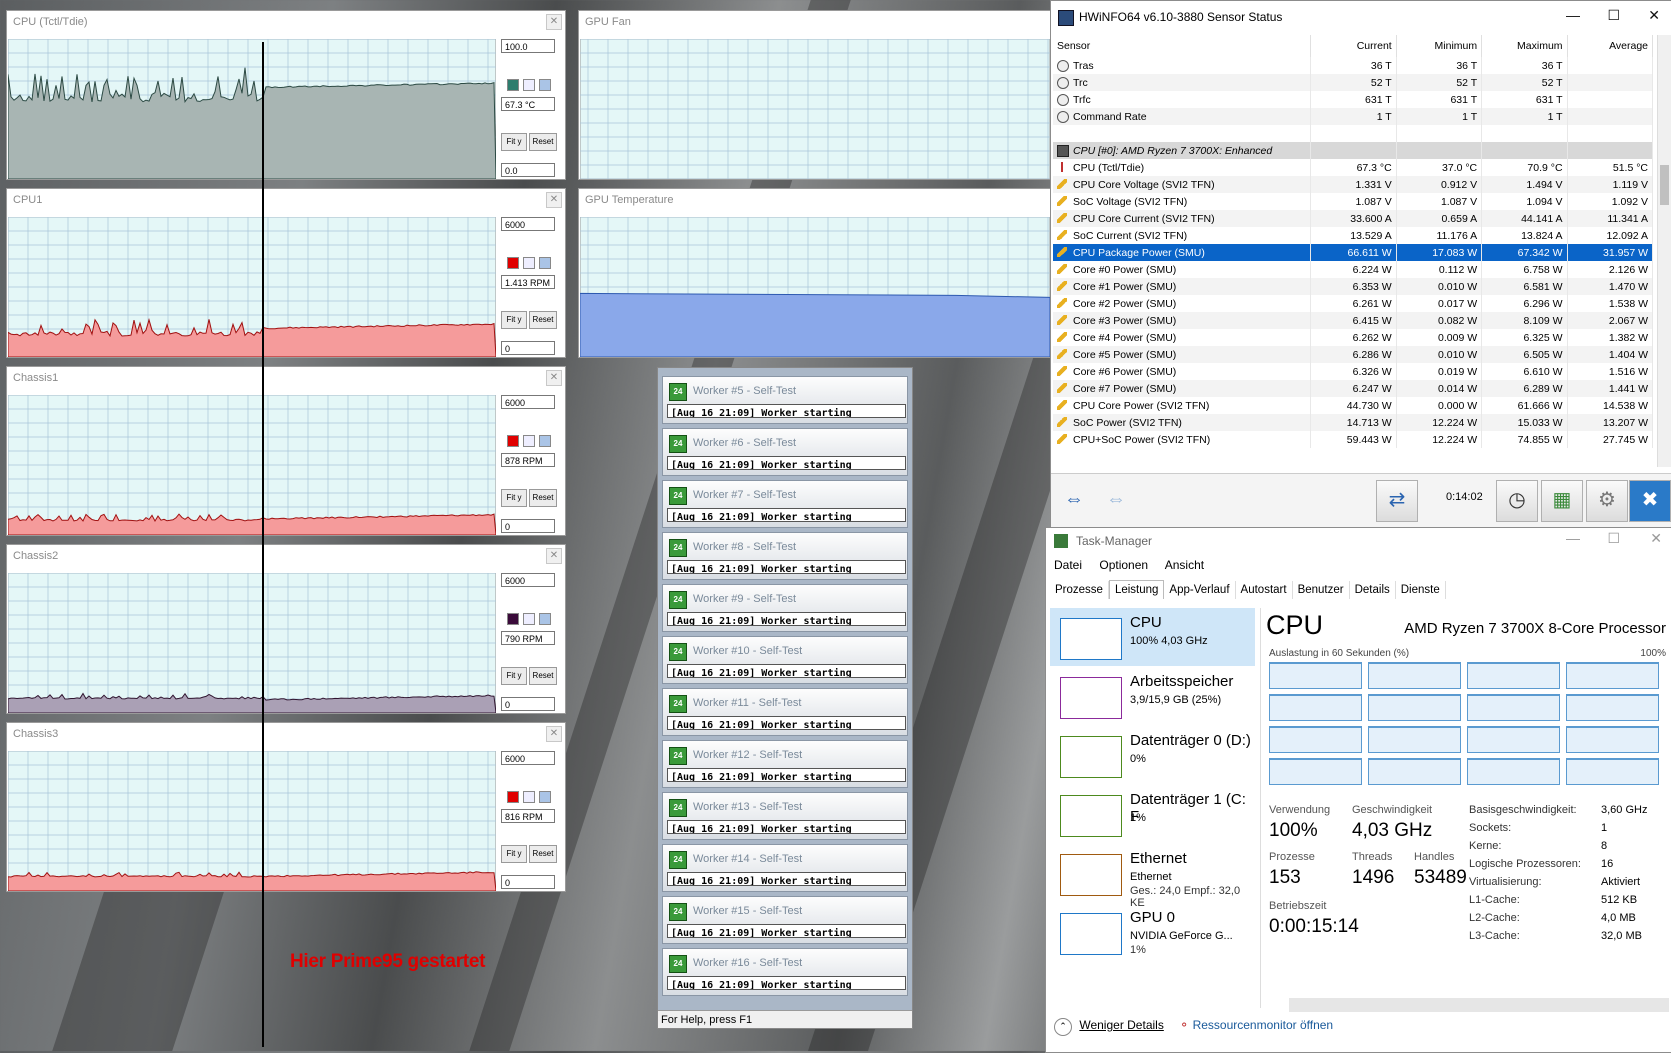 The width and height of the screenshot is (1671, 1053). What do you see at coordinates (1517, 501) in the screenshot?
I see `clock-icon: ◷` at bounding box center [1517, 501].